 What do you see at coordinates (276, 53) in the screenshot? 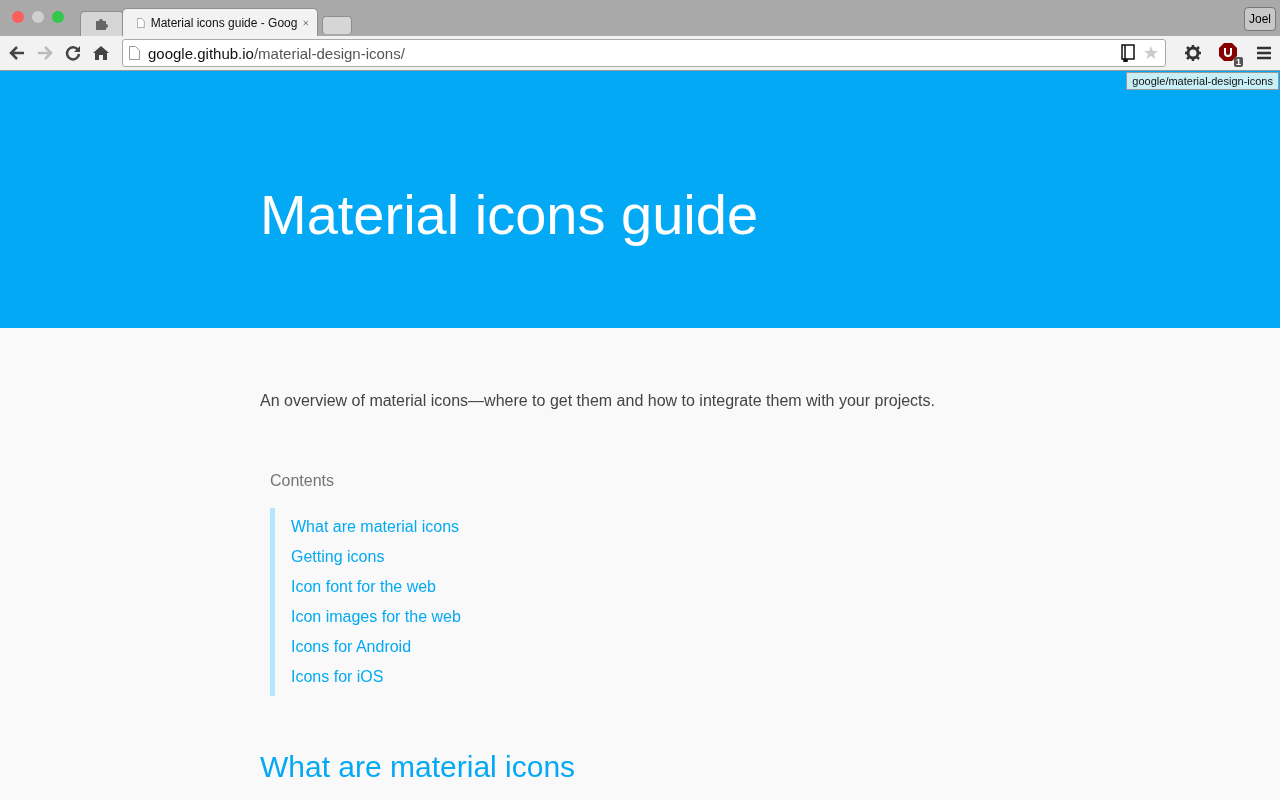
I see `url-text: google.github.io/material-design-icons/` at bounding box center [276, 53].